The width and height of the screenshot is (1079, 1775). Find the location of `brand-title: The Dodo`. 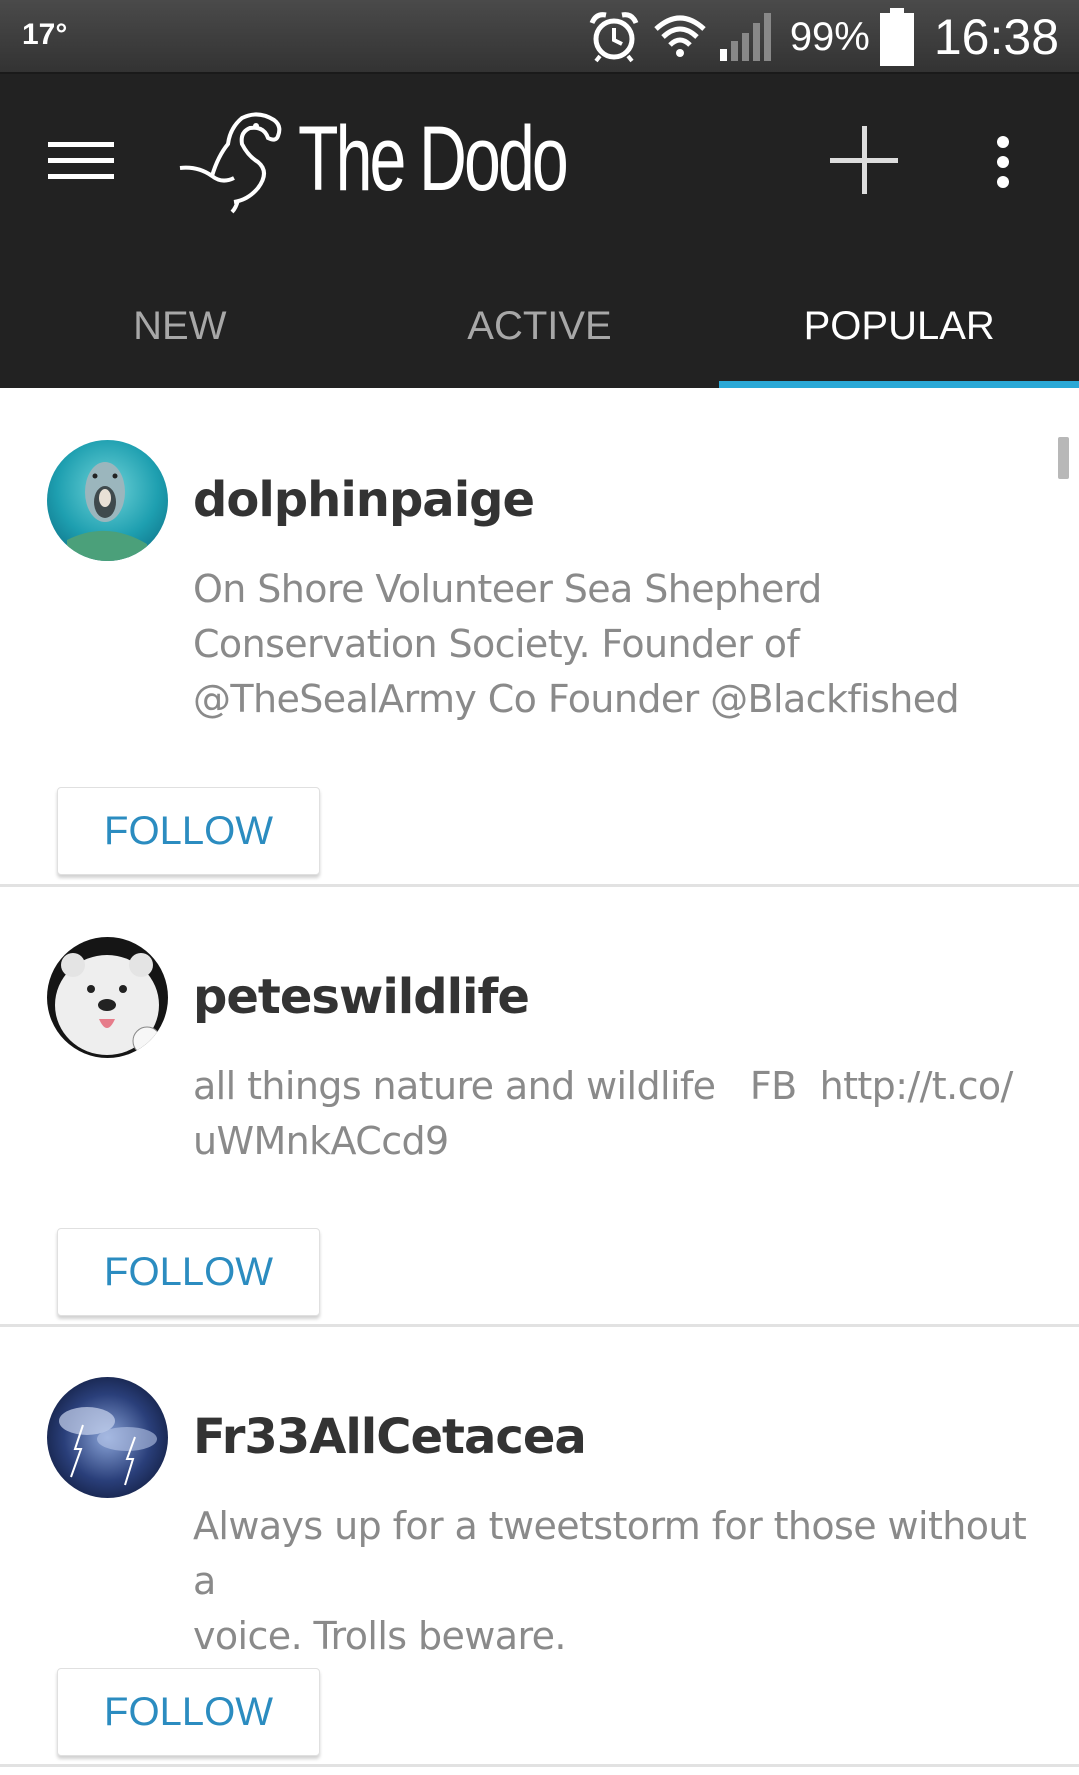

brand-title: The Dodo is located at coordinates (433, 158).